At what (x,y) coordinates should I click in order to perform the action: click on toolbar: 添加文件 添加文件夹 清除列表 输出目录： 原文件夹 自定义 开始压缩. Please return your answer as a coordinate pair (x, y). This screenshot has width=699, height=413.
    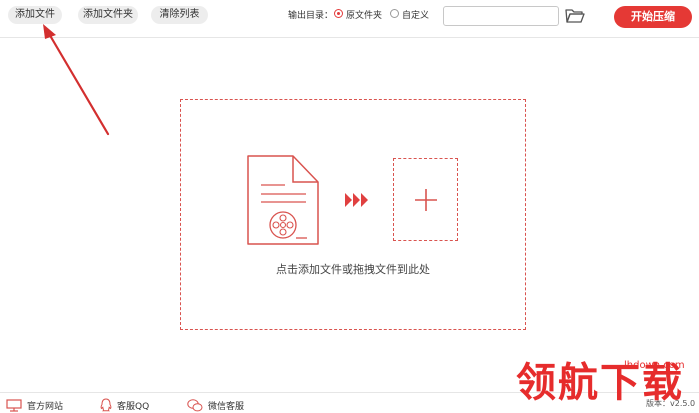
    Looking at the image, I should click on (349, 18).